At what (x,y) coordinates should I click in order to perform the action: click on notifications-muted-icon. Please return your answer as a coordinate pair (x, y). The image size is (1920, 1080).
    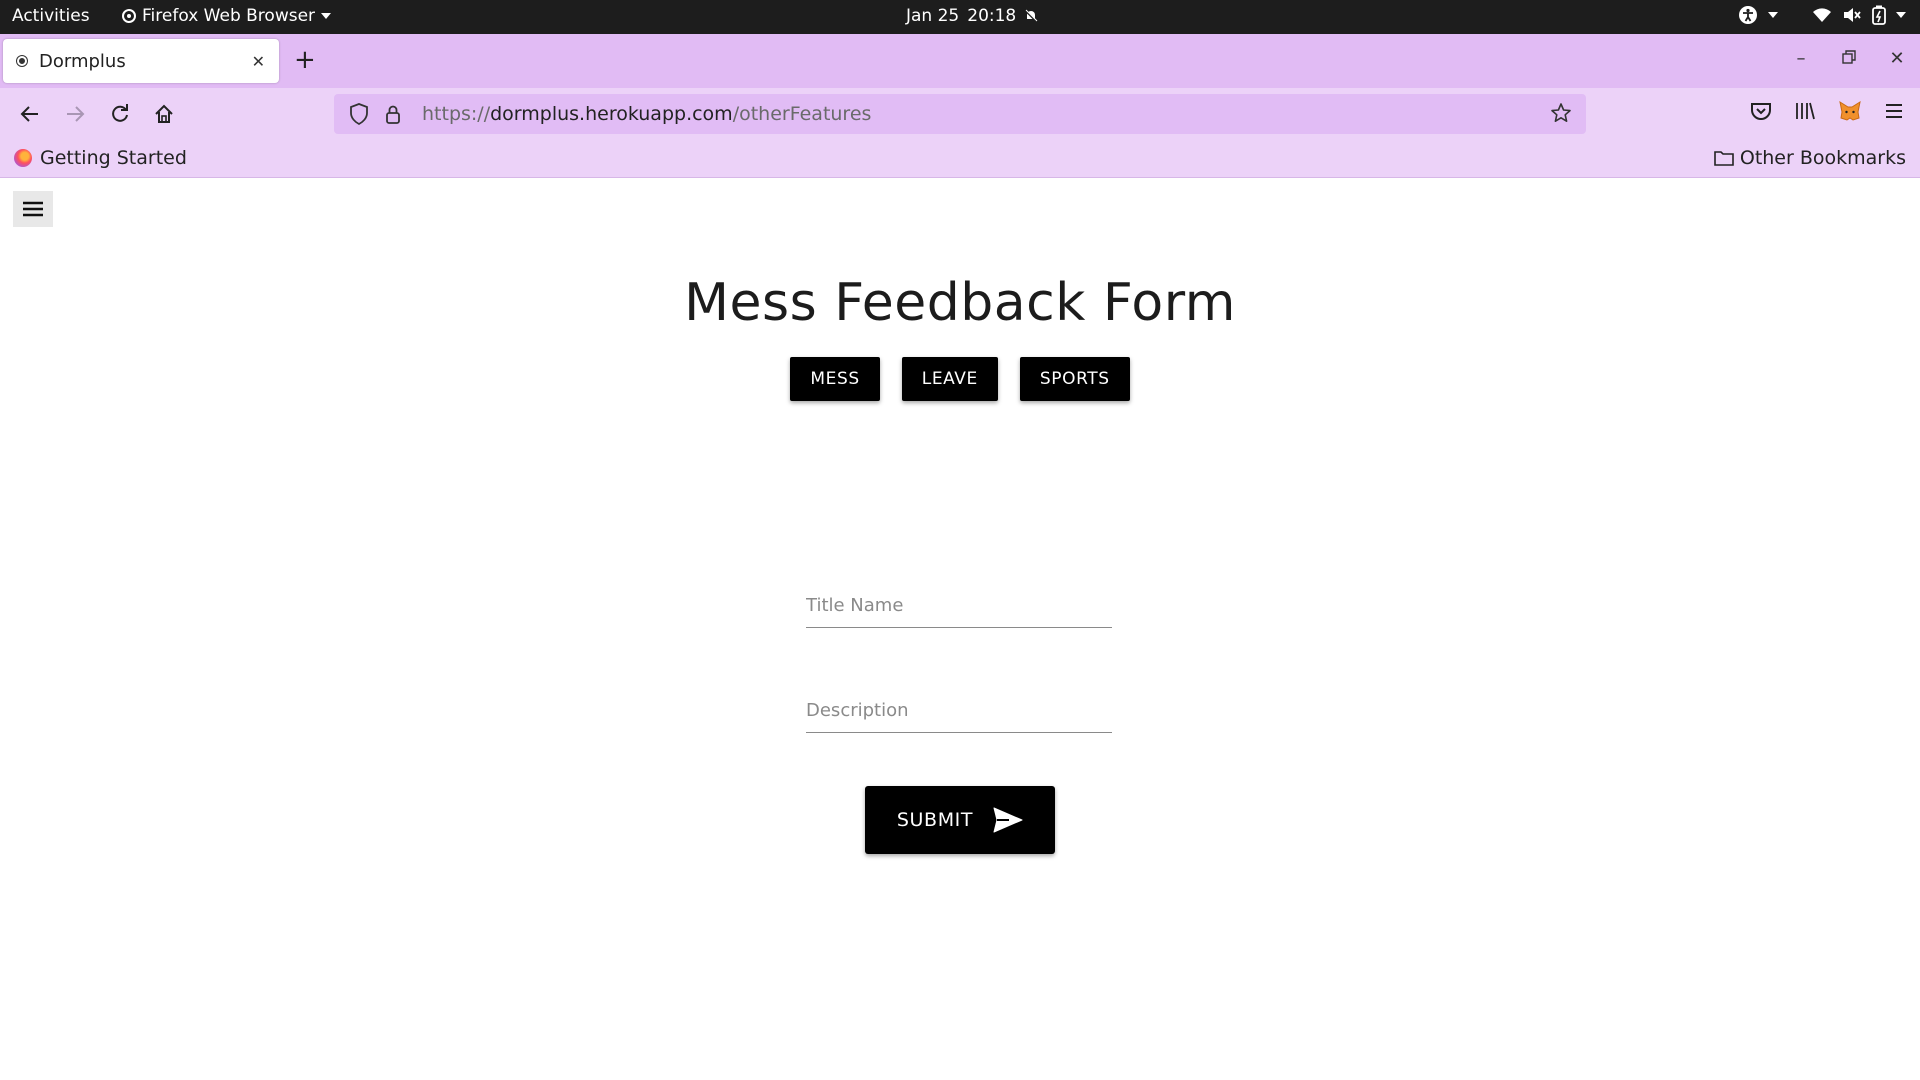
    Looking at the image, I should click on (1031, 16).